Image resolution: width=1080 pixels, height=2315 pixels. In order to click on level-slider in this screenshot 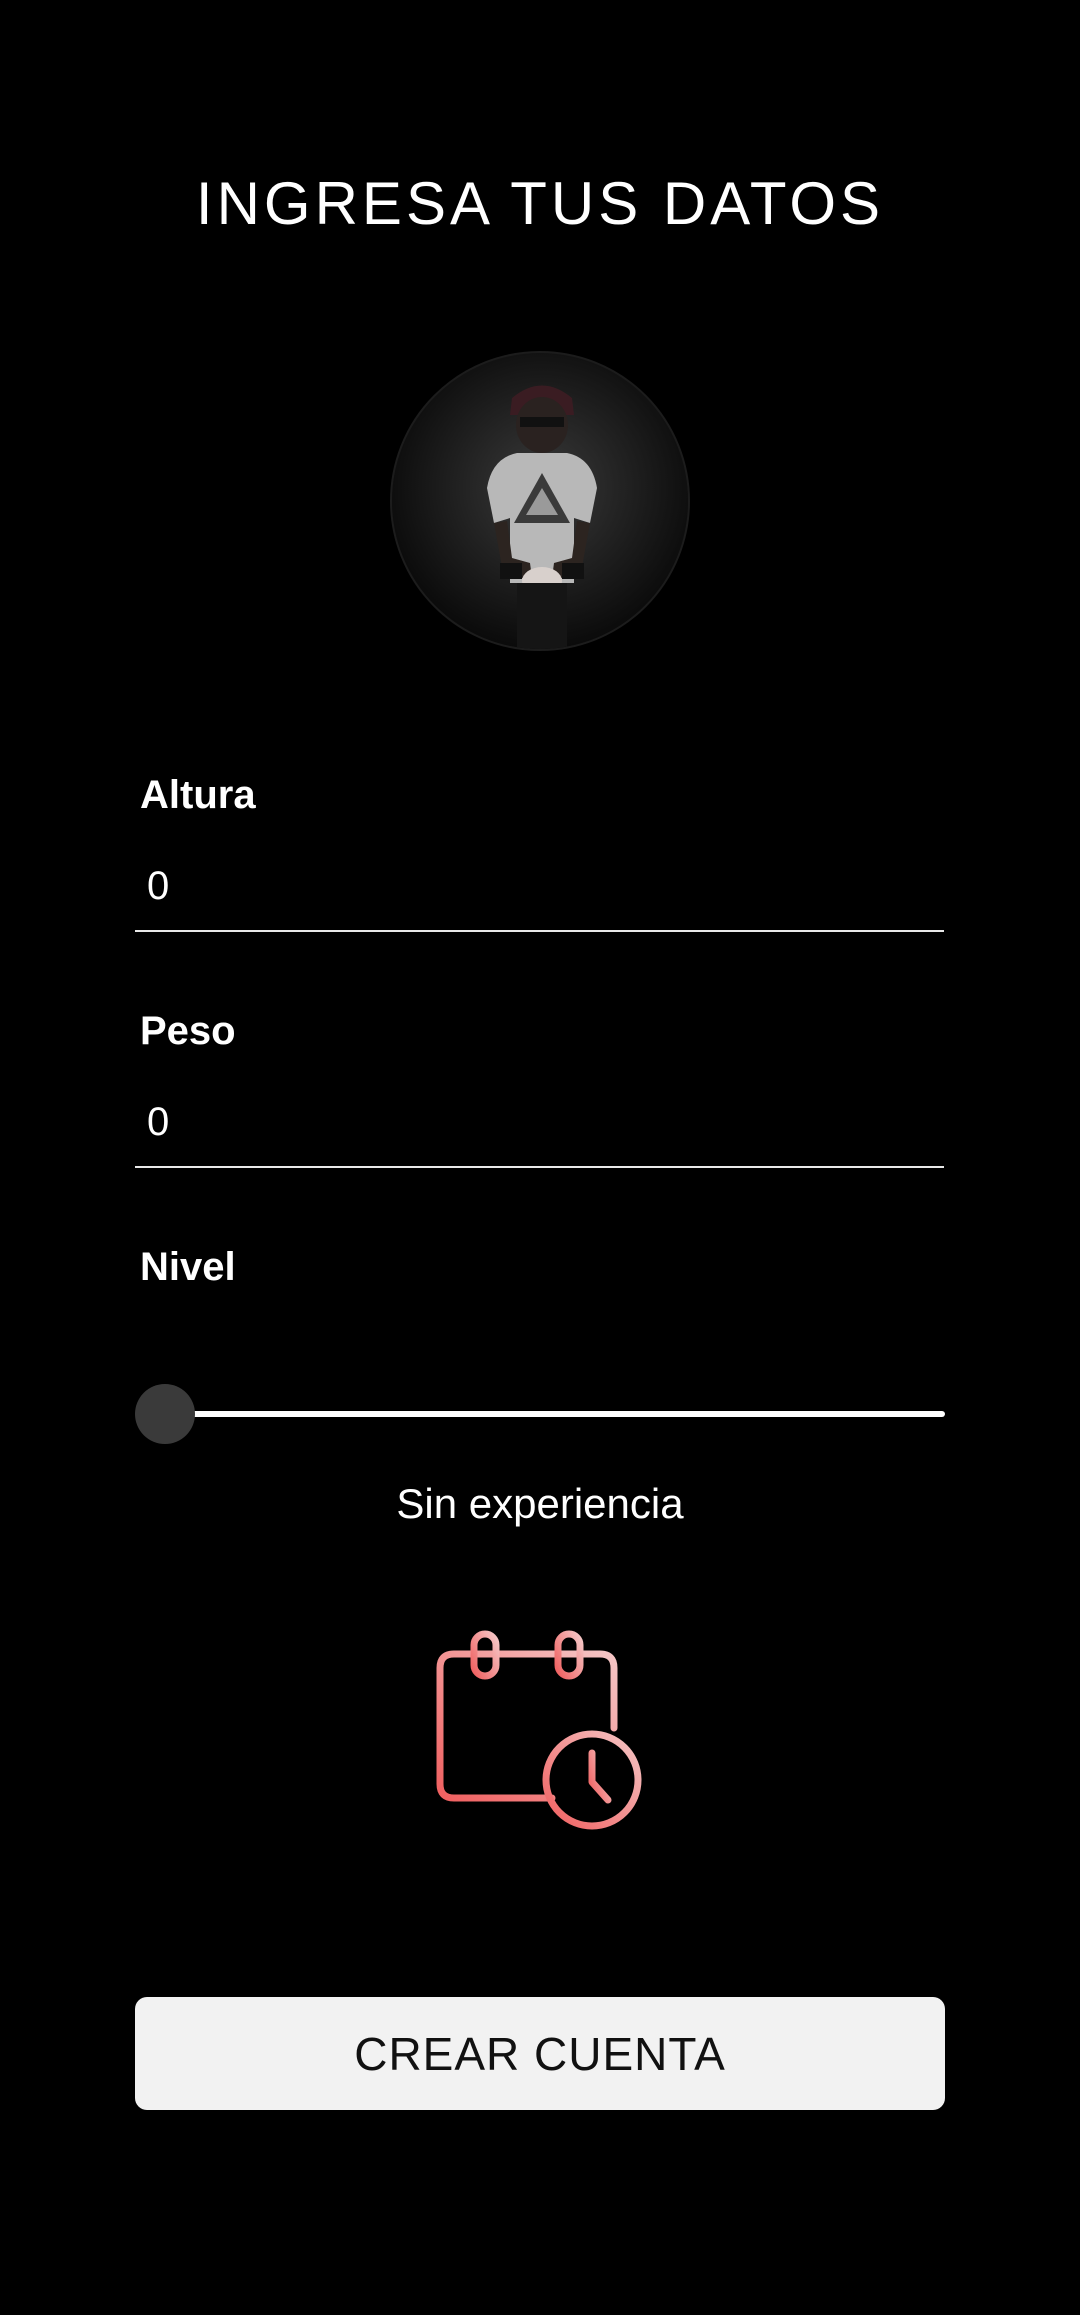, I will do `click(540, 1414)`.